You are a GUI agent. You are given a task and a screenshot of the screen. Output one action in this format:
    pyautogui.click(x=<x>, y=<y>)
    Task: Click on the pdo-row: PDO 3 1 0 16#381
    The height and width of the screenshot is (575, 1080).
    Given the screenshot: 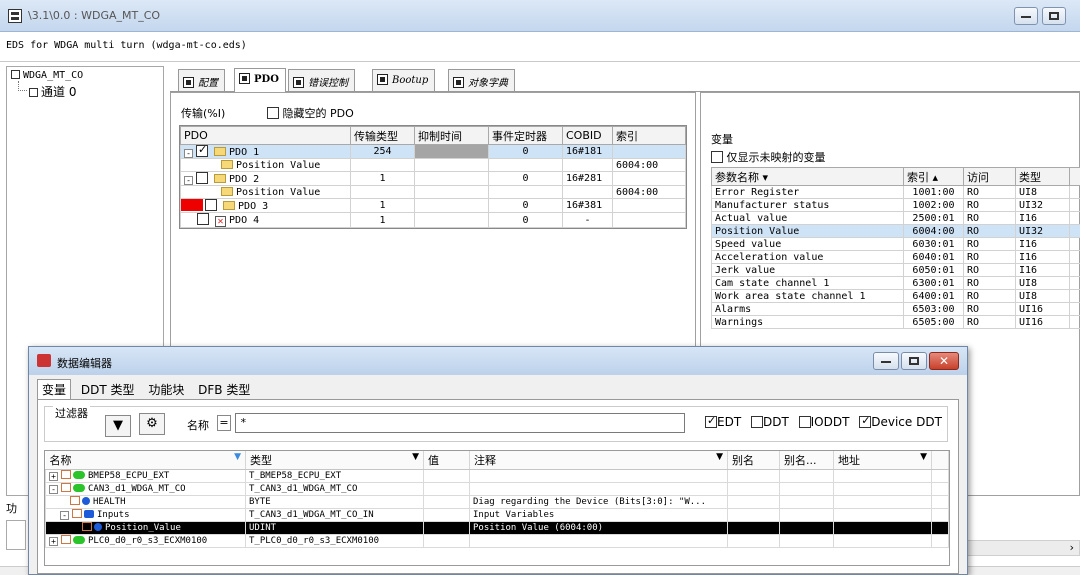 What is the action you would take?
    pyautogui.click(x=433, y=205)
    